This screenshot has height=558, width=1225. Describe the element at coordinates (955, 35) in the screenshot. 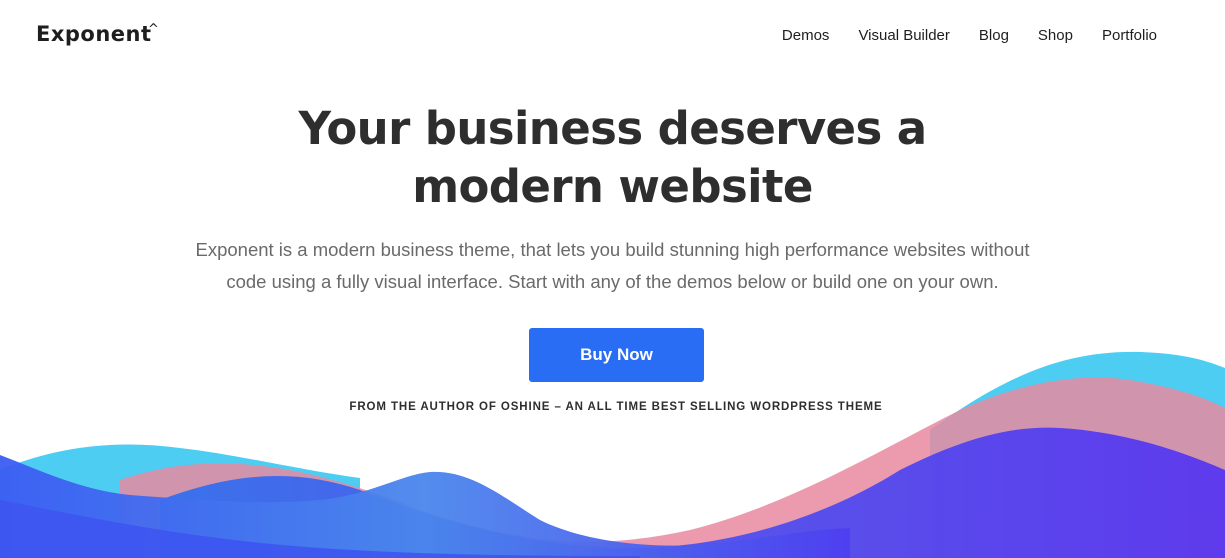

I see `main-nav: Demos Visual Builder Blog Shop Portfolio` at that location.